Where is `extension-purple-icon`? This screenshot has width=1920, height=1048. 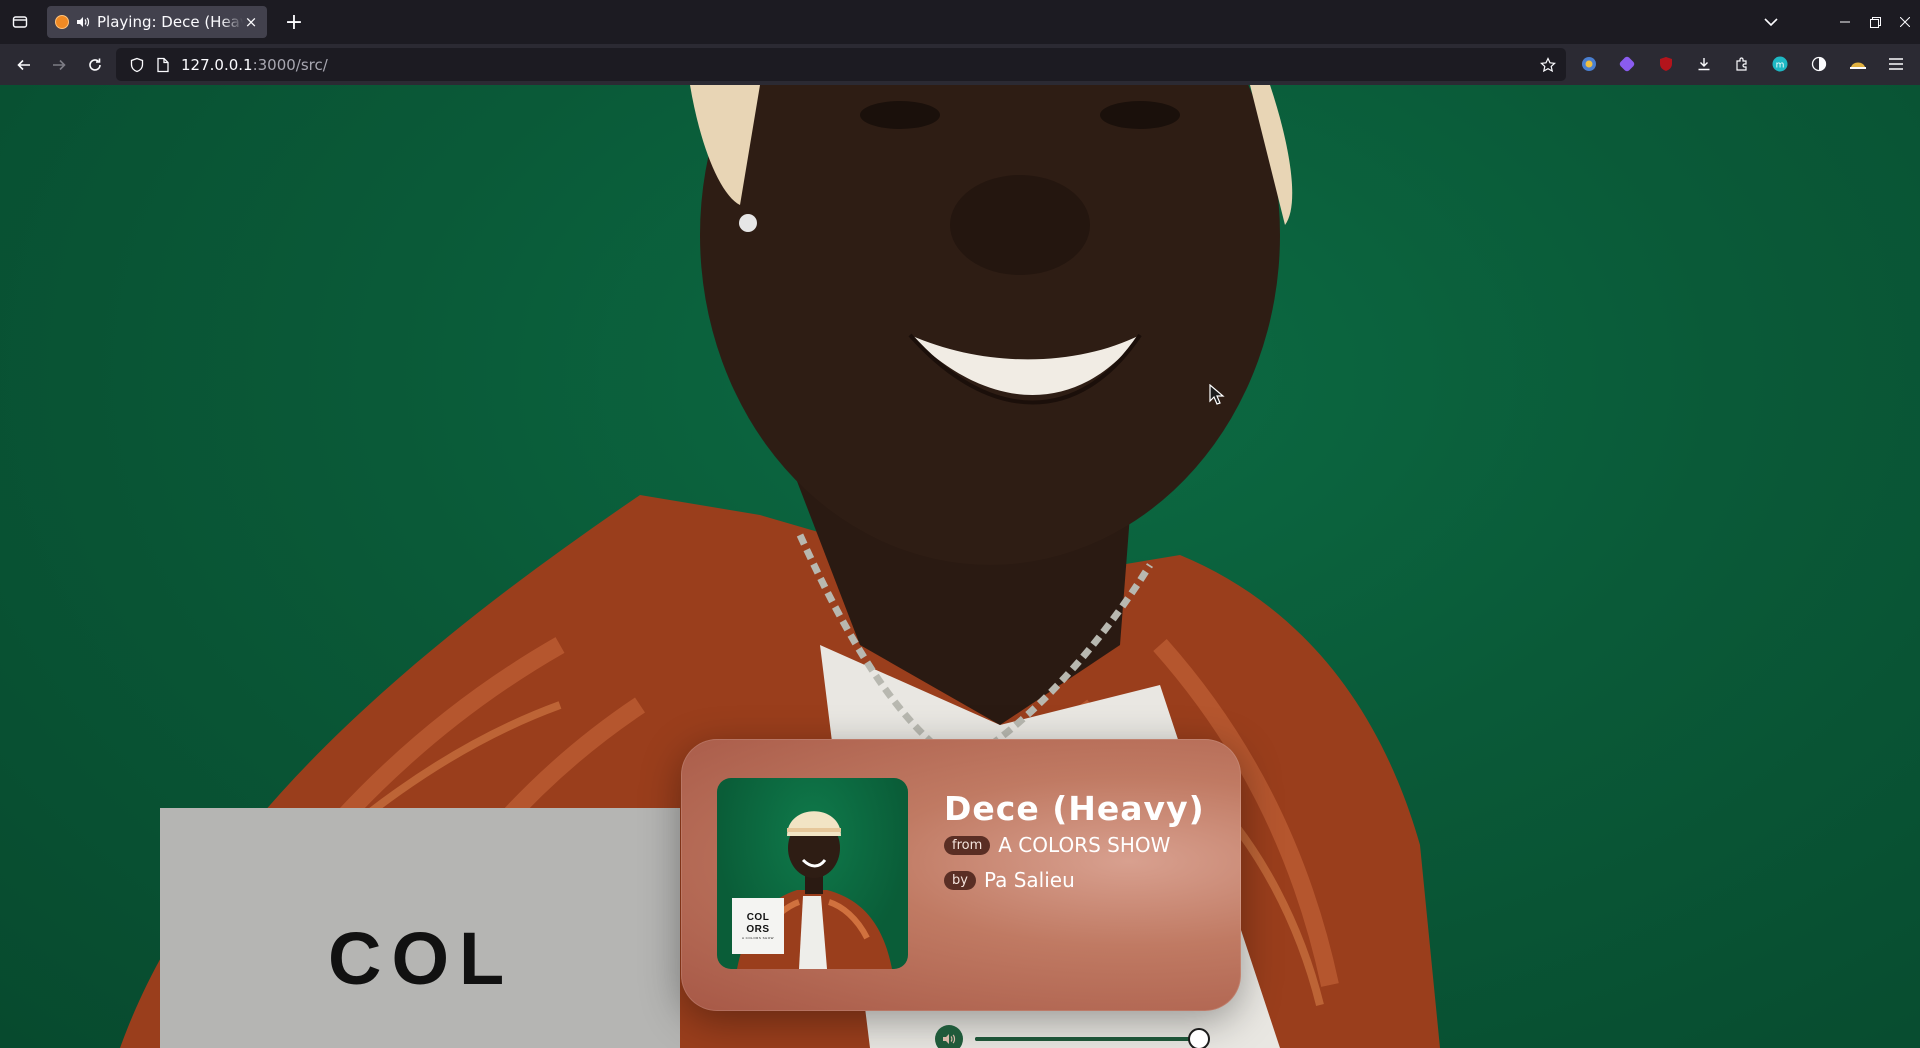
extension-purple-icon is located at coordinates (1627, 64).